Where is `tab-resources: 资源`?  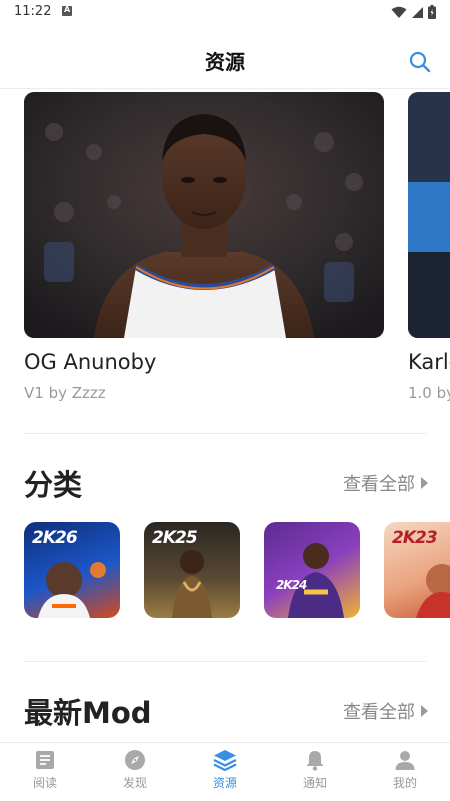 tab-resources: 资源 is located at coordinates (225, 770).